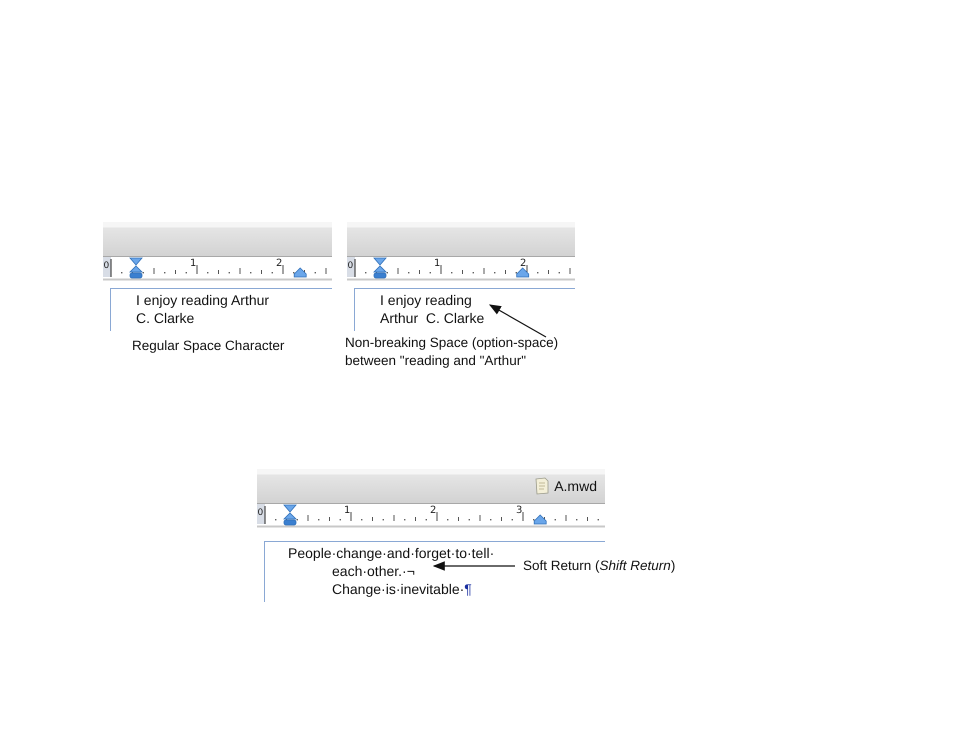 The height and width of the screenshot is (737, 954). Describe the element at coordinates (542, 486) in the screenshot. I see `document-icon` at that location.